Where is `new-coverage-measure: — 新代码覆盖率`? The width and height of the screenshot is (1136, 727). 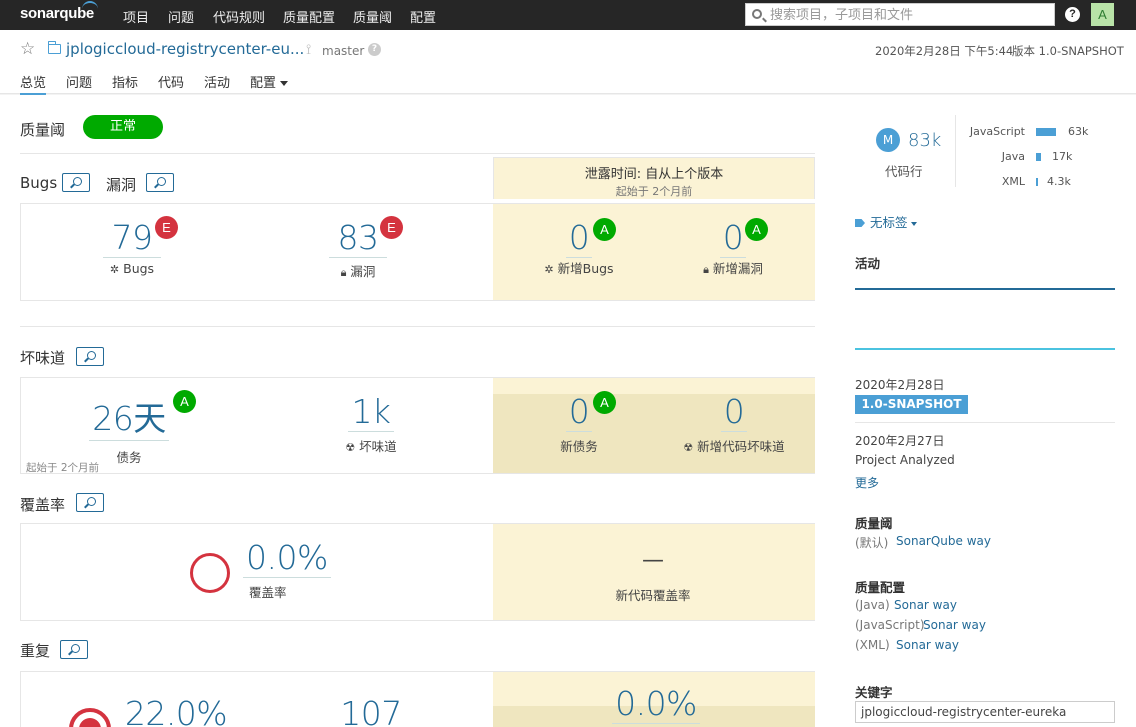
new-coverage-measure: — 新代码覆盖率 is located at coordinates (653, 576).